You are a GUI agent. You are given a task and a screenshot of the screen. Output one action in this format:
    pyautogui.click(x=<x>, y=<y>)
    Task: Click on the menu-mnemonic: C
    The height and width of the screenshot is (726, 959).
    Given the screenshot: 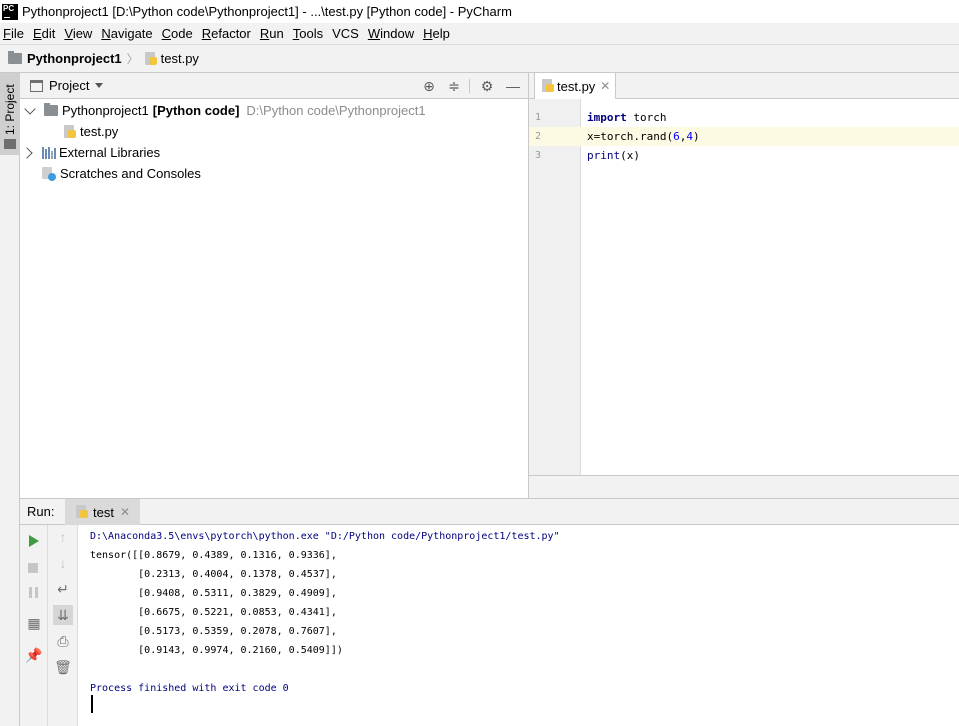 What is the action you would take?
    pyautogui.click(x=166, y=33)
    